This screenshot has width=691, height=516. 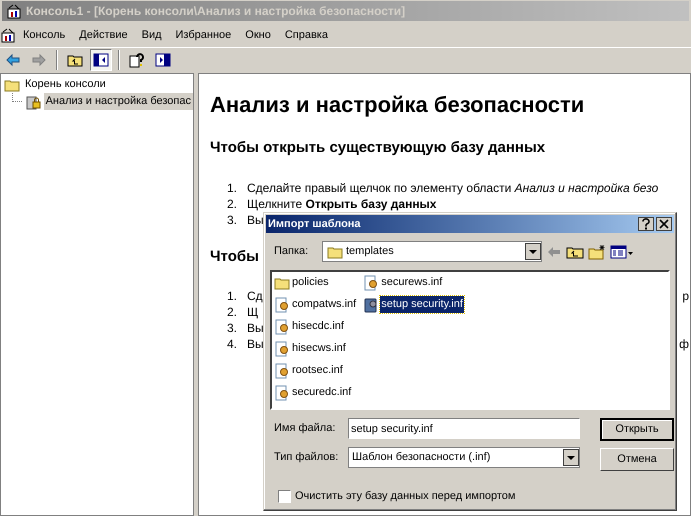 What do you see at coordinates (258, 35) in the screenshot?
I see `menu-item: Окно` at bounding box center [258, 35].